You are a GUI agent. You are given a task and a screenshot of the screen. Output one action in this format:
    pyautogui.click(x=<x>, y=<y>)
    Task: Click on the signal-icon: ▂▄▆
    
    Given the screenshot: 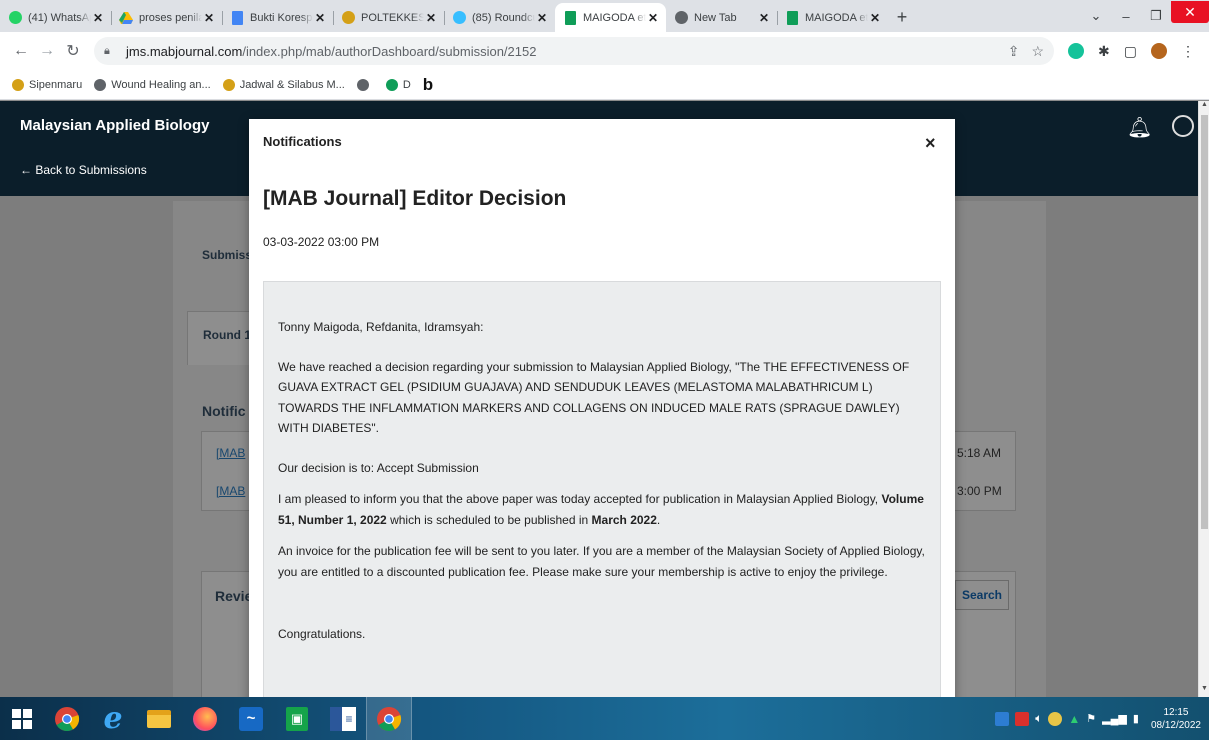 What is the action you would take?
    pyautogui.click(x=1114, y=718)
    